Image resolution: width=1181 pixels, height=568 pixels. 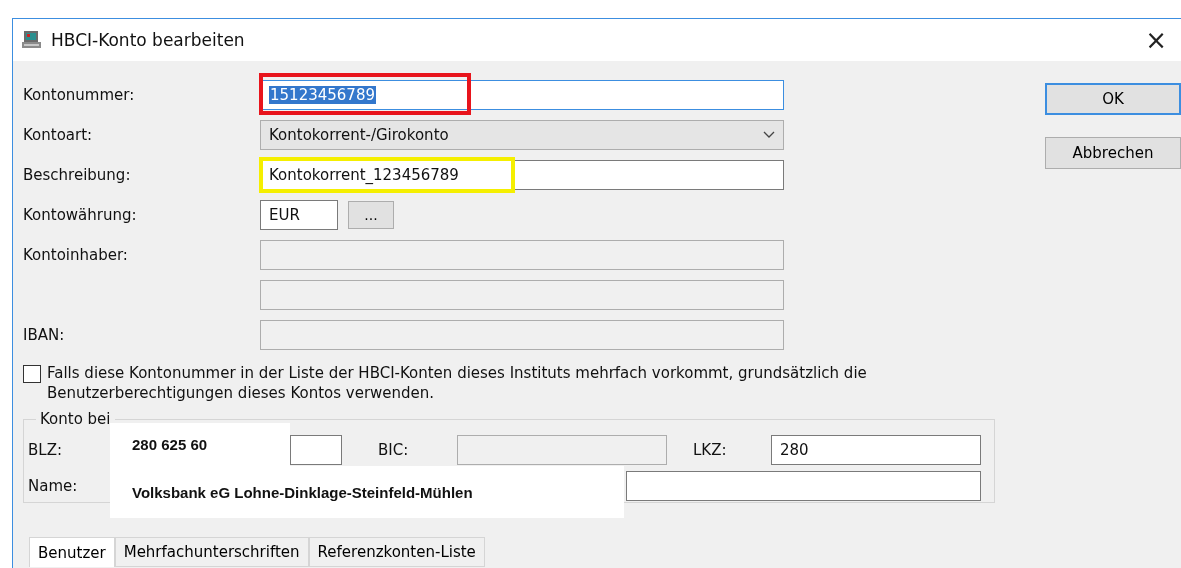 I want to click on field-label: BIC:, so click(x=394, y=450).